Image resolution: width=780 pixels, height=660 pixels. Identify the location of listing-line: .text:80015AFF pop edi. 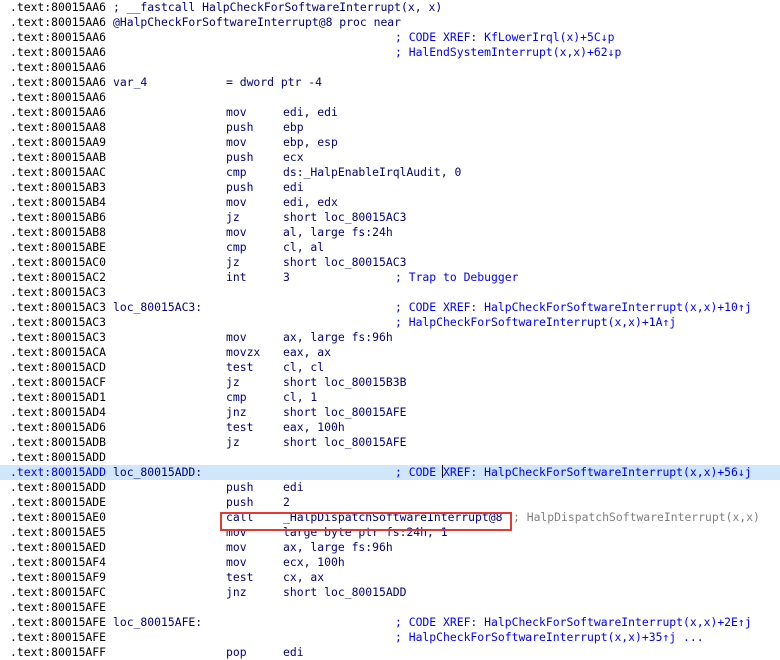
(390, 652).